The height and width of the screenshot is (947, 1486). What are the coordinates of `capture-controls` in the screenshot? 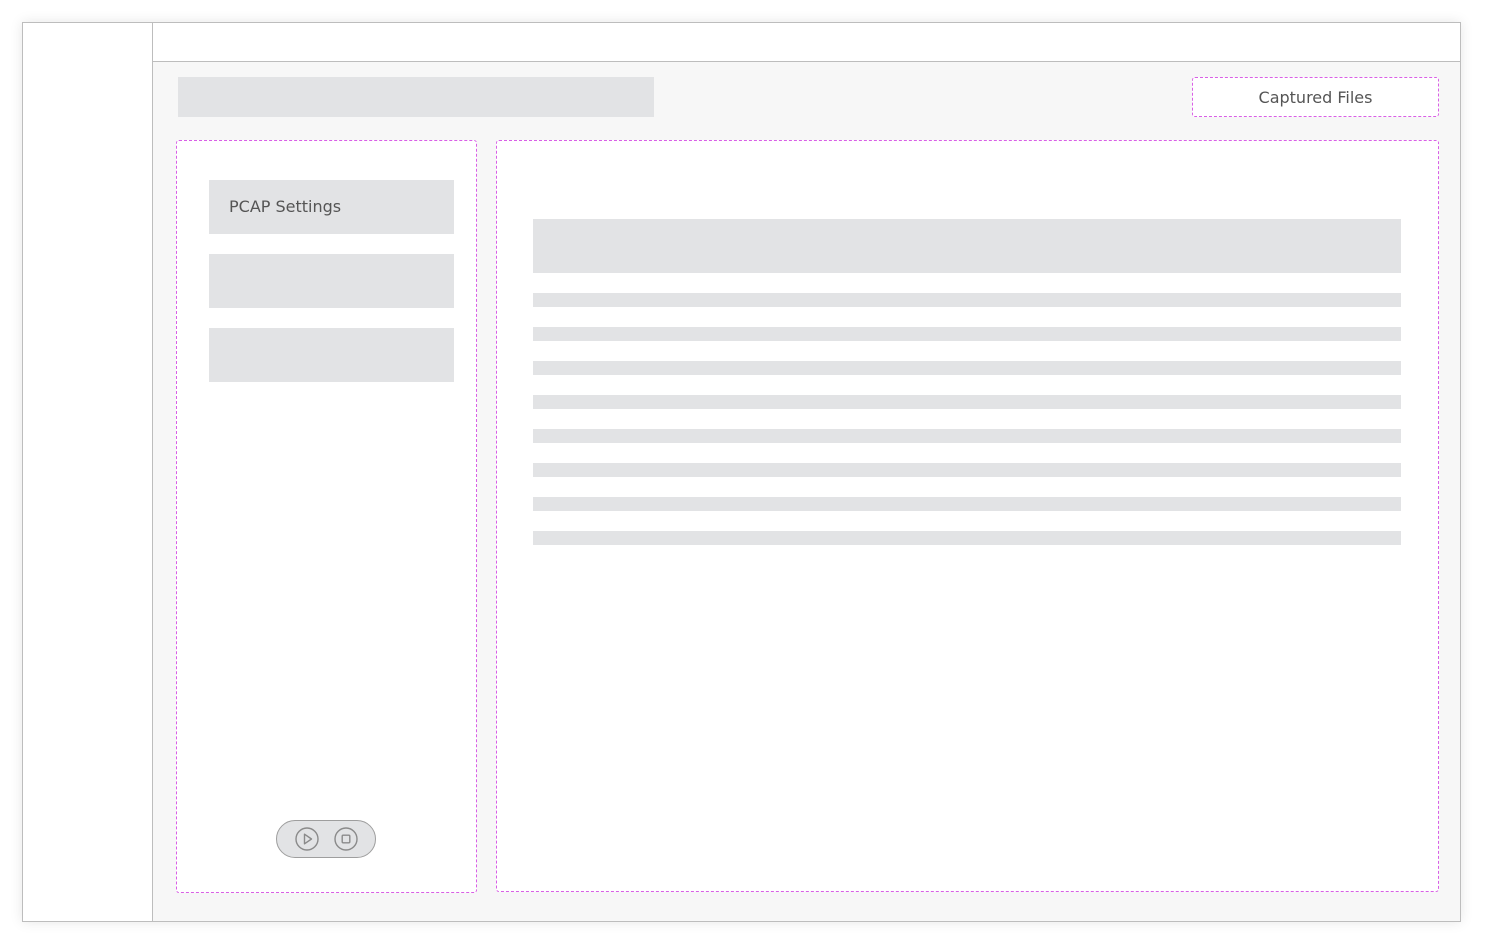 It's located at (326, 839).